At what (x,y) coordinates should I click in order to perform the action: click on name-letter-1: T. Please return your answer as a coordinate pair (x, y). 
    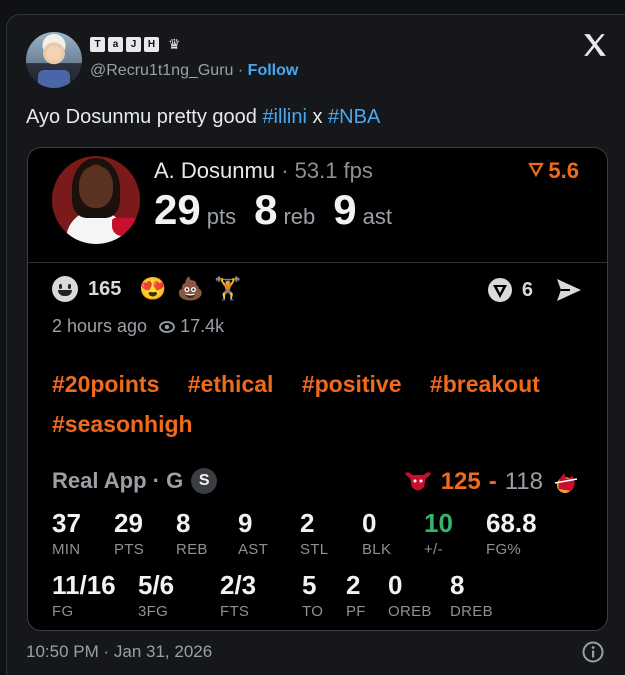
    Looking at the image, I should click on (97, 44).